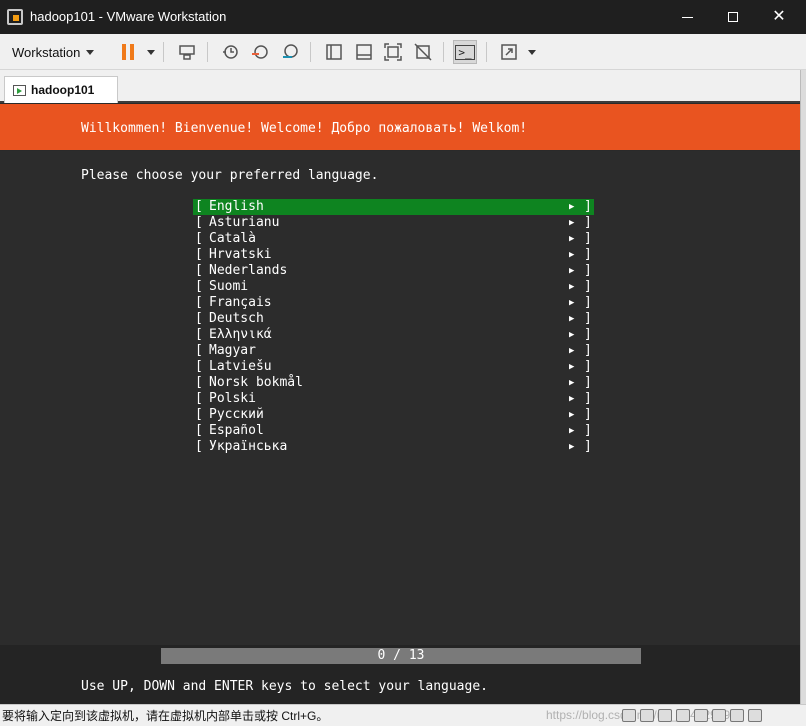 This screenshot has width=806, height=726. What do you see at coordinates (240, 254) in the screenshot?
I see `language-name: Hrvatski` at bounding box center [240, 254].